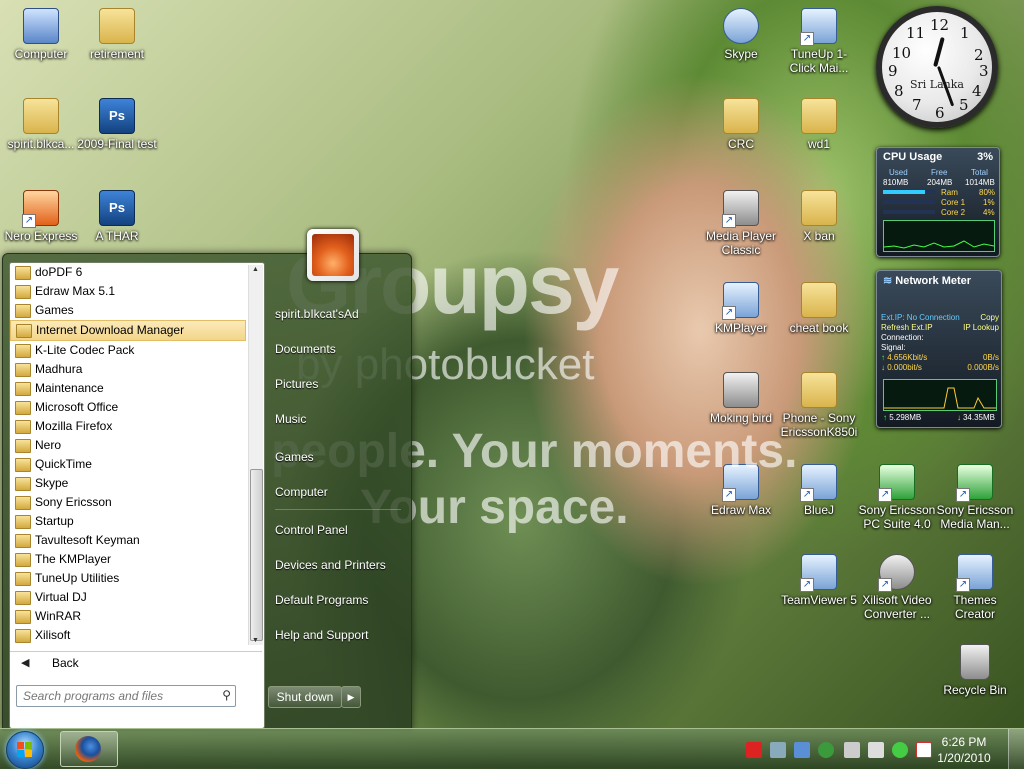  Describe the element at coordinates (128, 616) in the screenshot. I see `program-item: WinRAR` at that location.